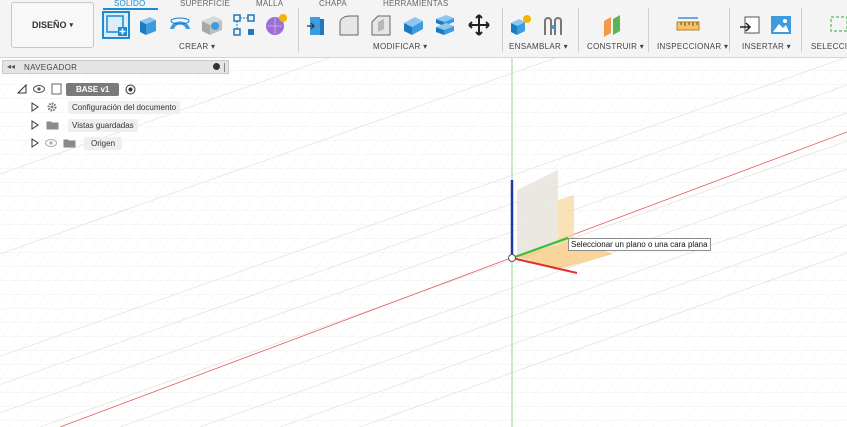  I want to click on browser-root-row: BASE v1, so click(76, 89).